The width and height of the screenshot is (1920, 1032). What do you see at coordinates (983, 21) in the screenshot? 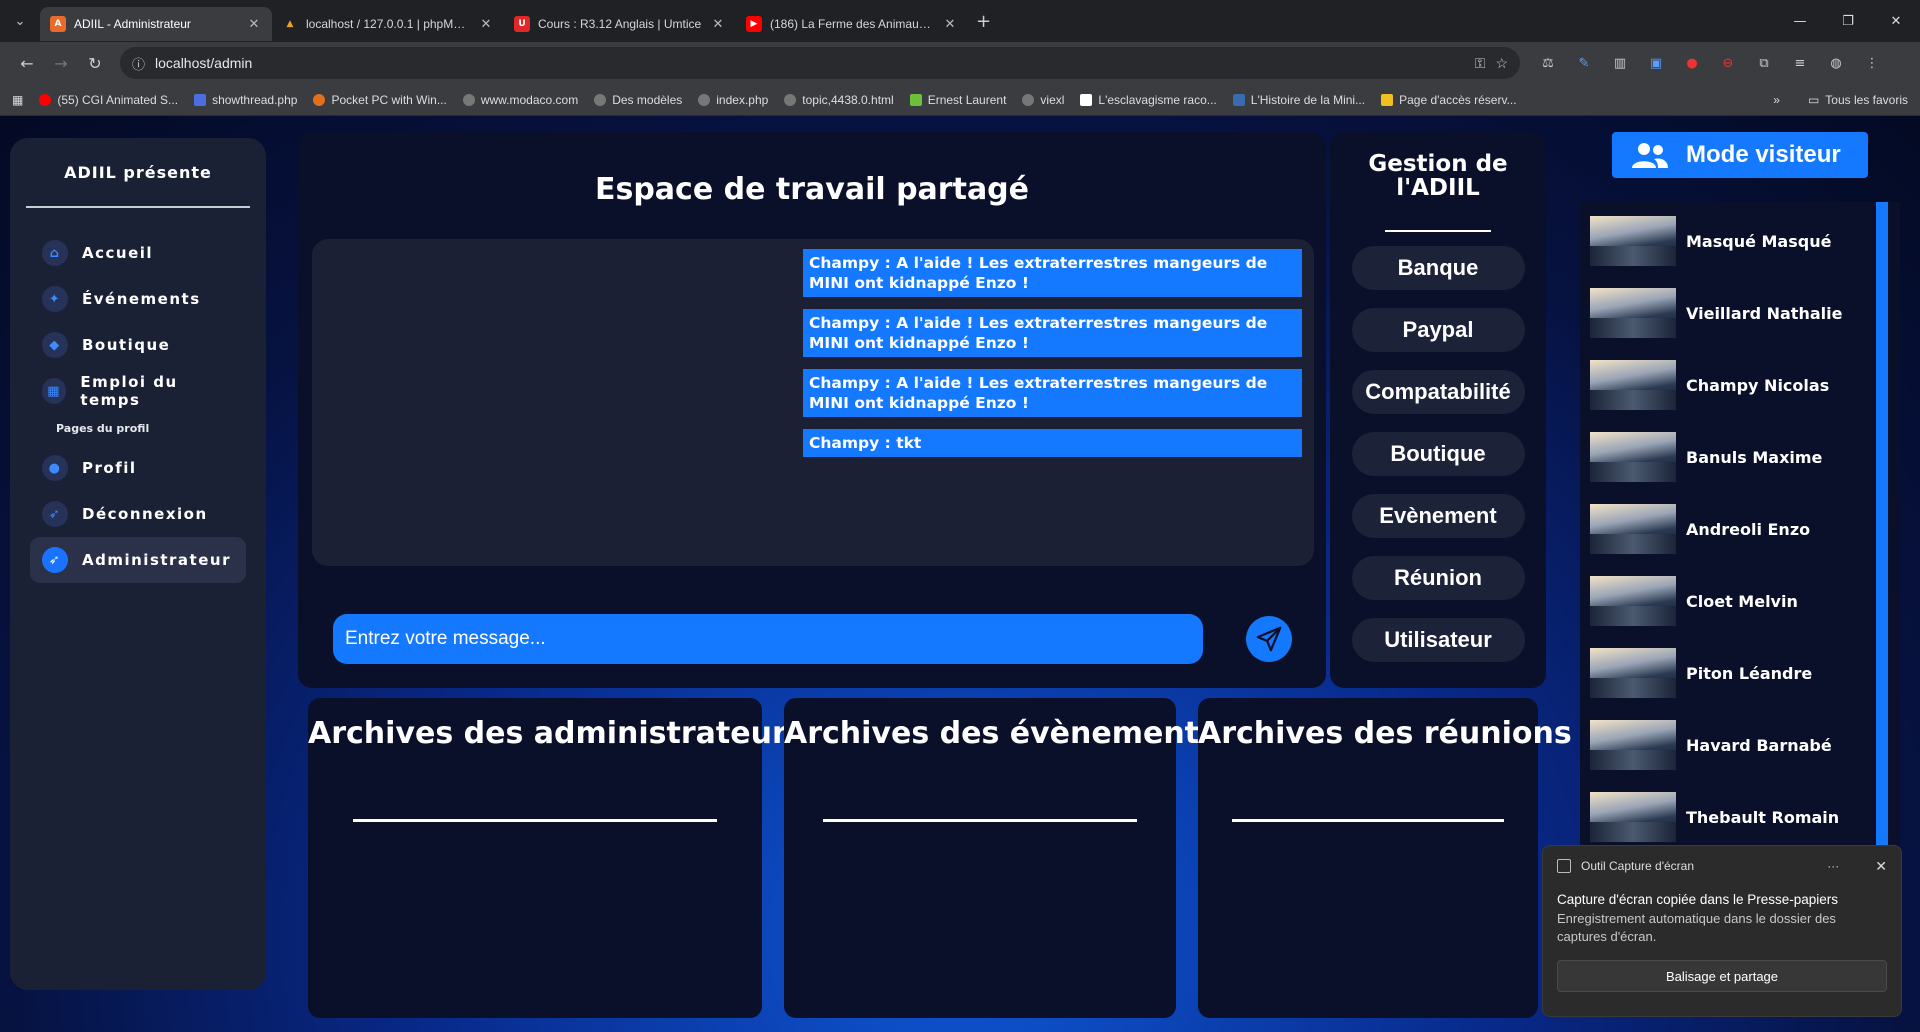
I see `new-tab-icon: +` at bounding box center [983, 21].